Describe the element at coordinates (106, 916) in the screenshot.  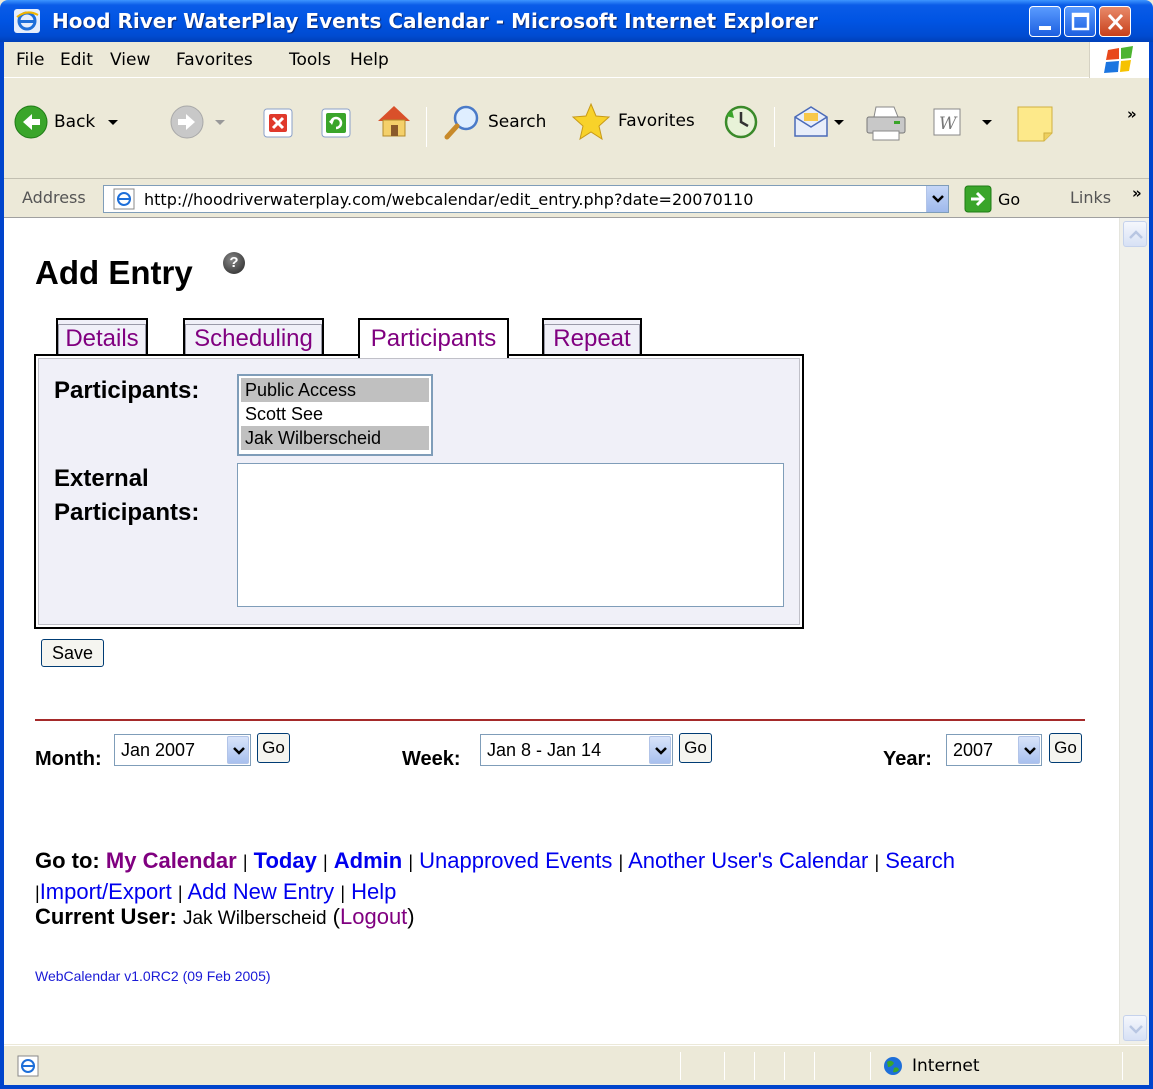
I see `current-user-label: Current User:` at that location.